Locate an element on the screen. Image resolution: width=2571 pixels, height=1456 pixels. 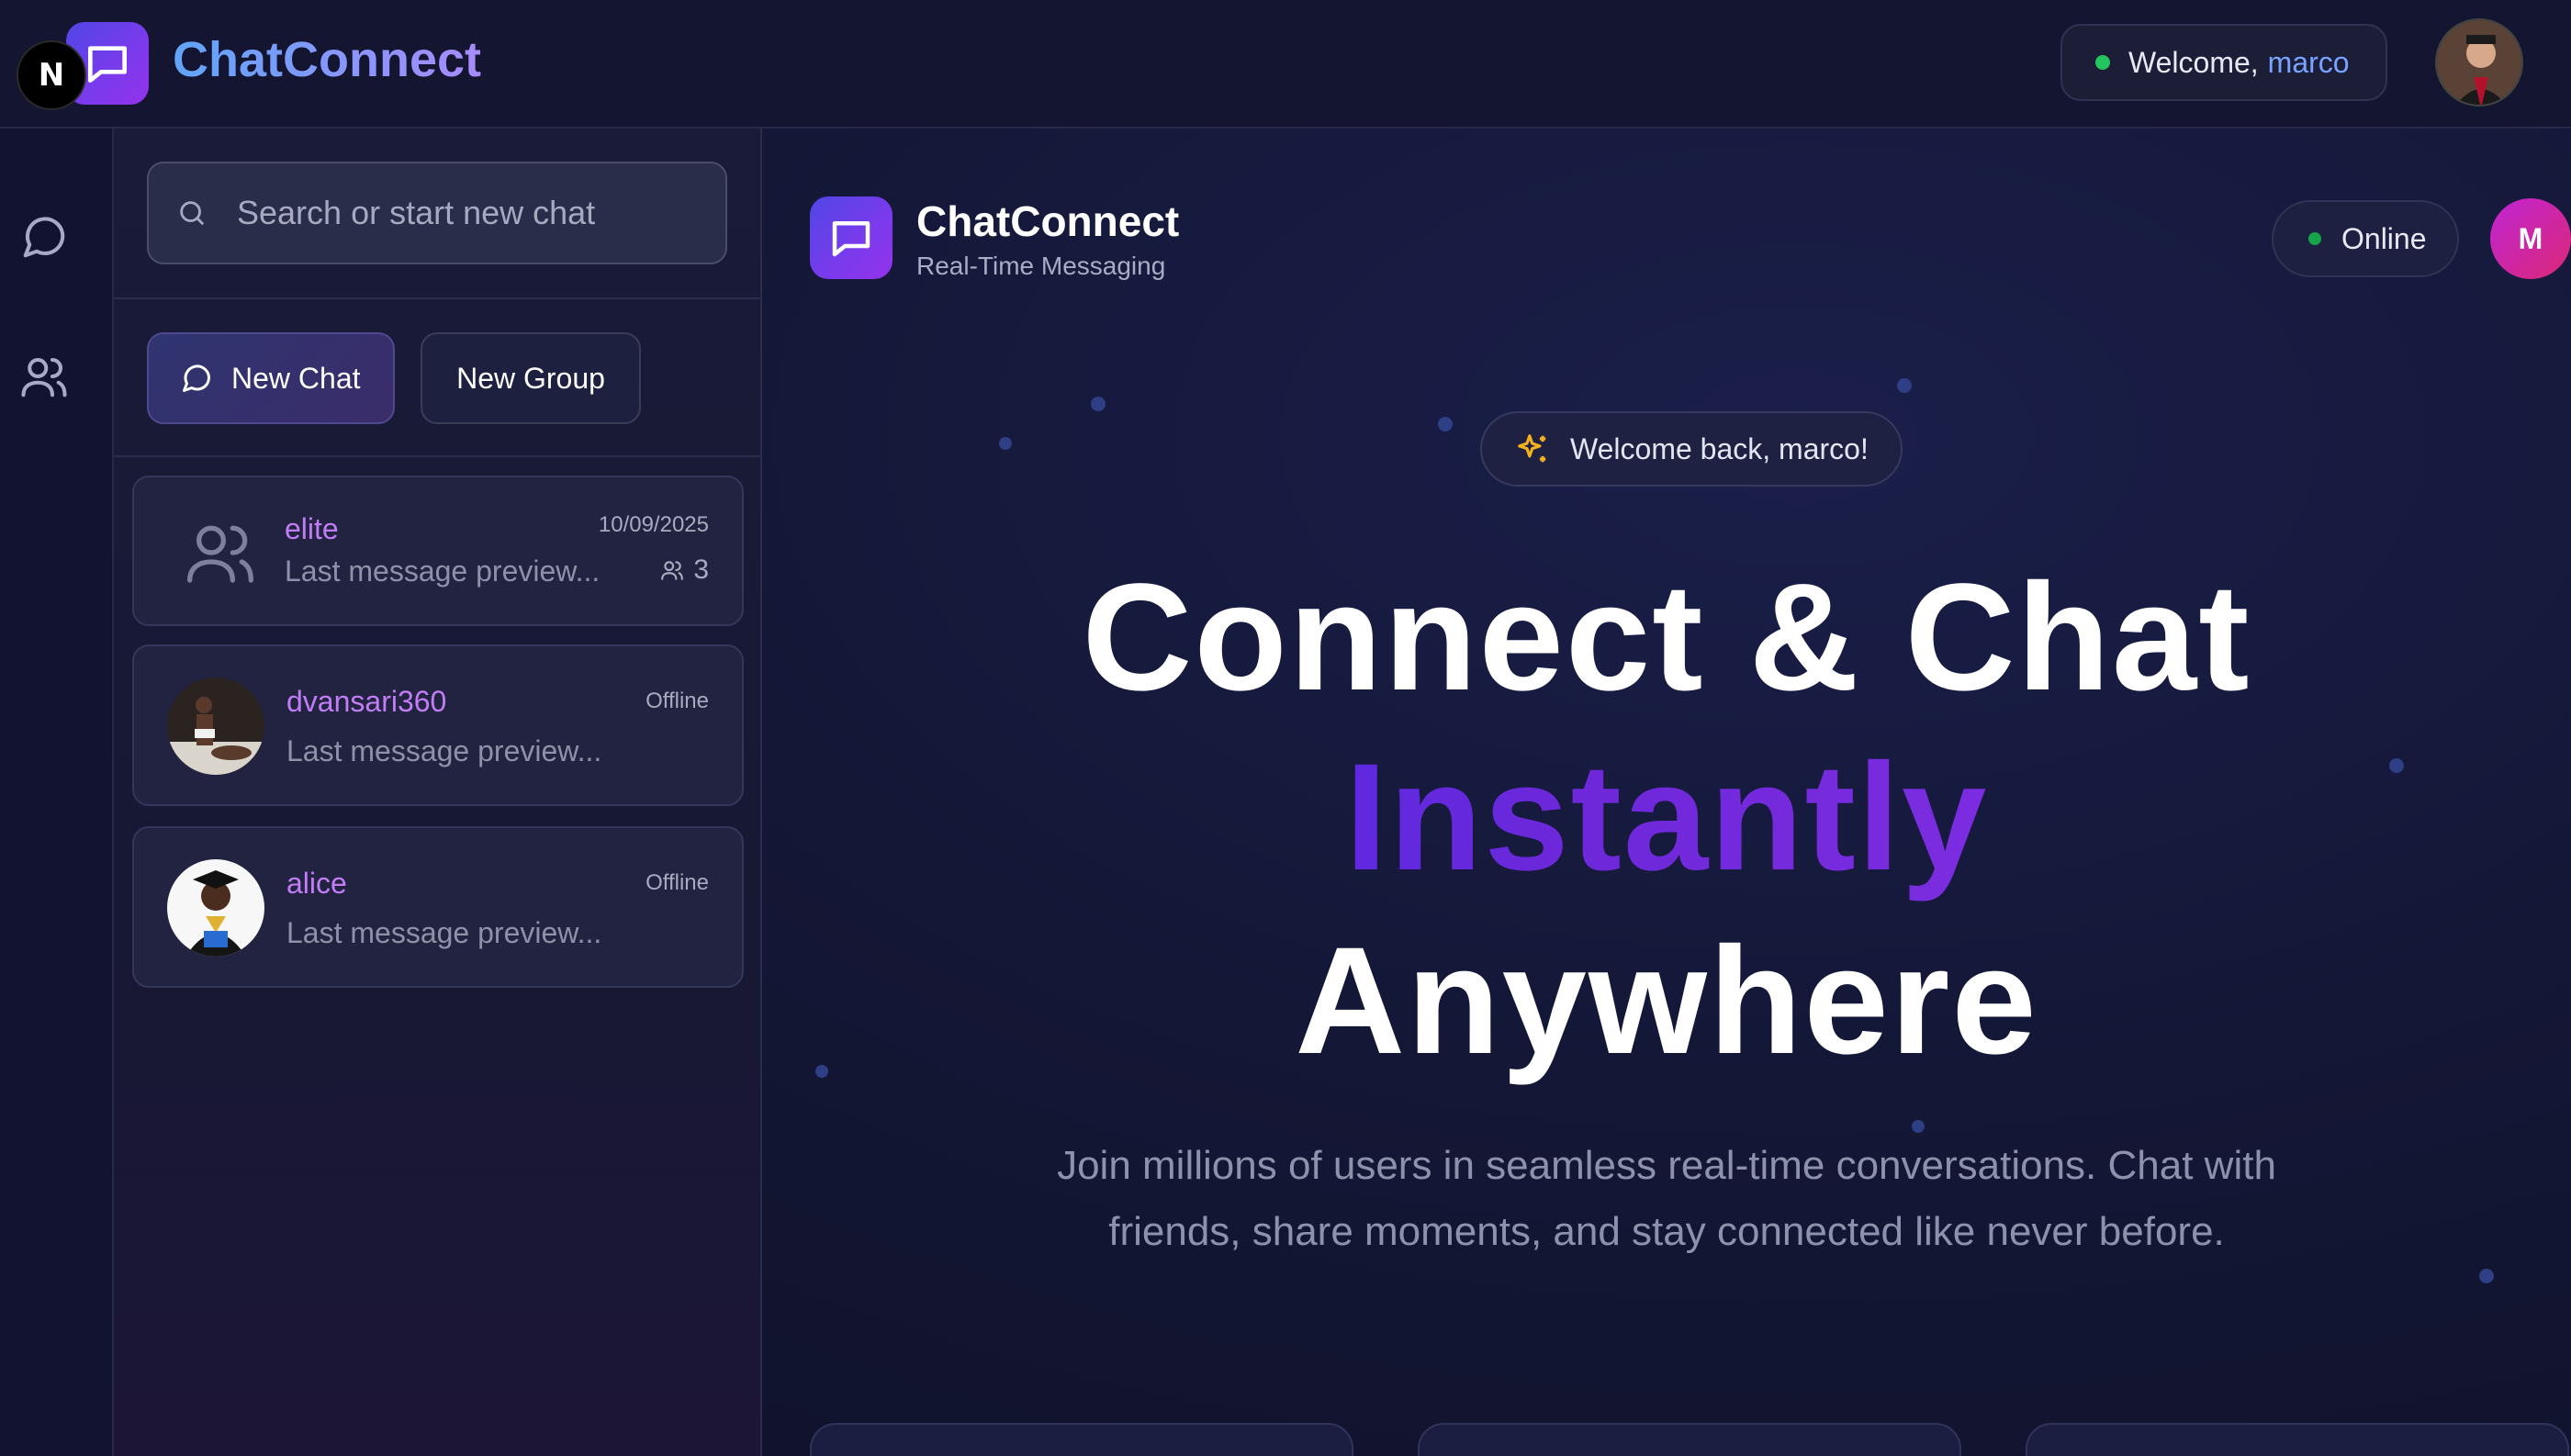
user-avatar is located at coordinates (2479, 62).